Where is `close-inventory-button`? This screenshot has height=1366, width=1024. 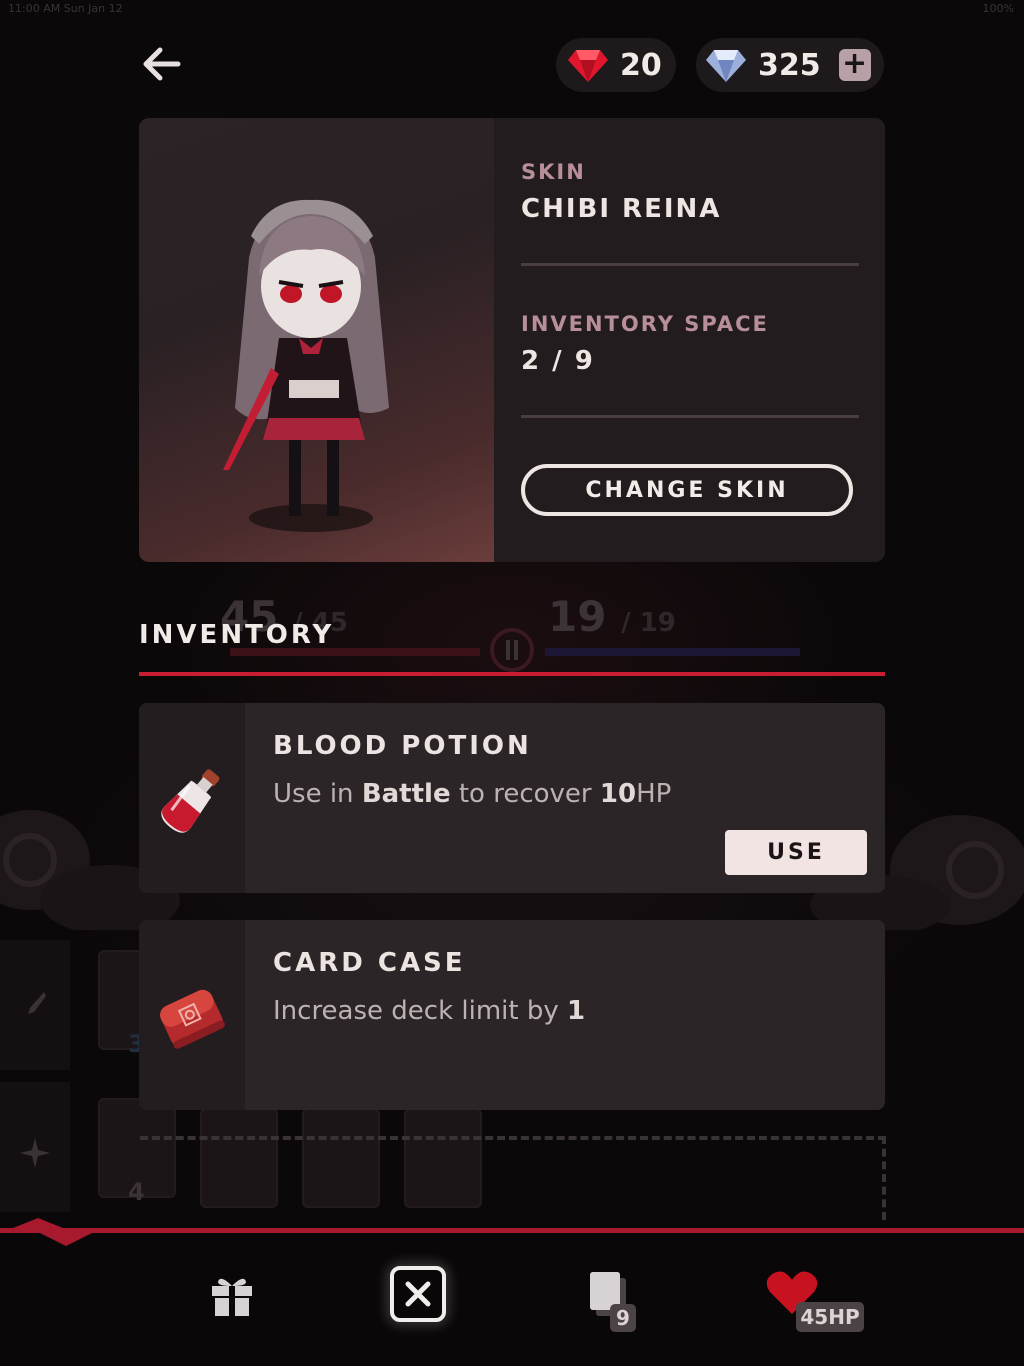
close-inventory-button is located at coordinates (418, 1294).